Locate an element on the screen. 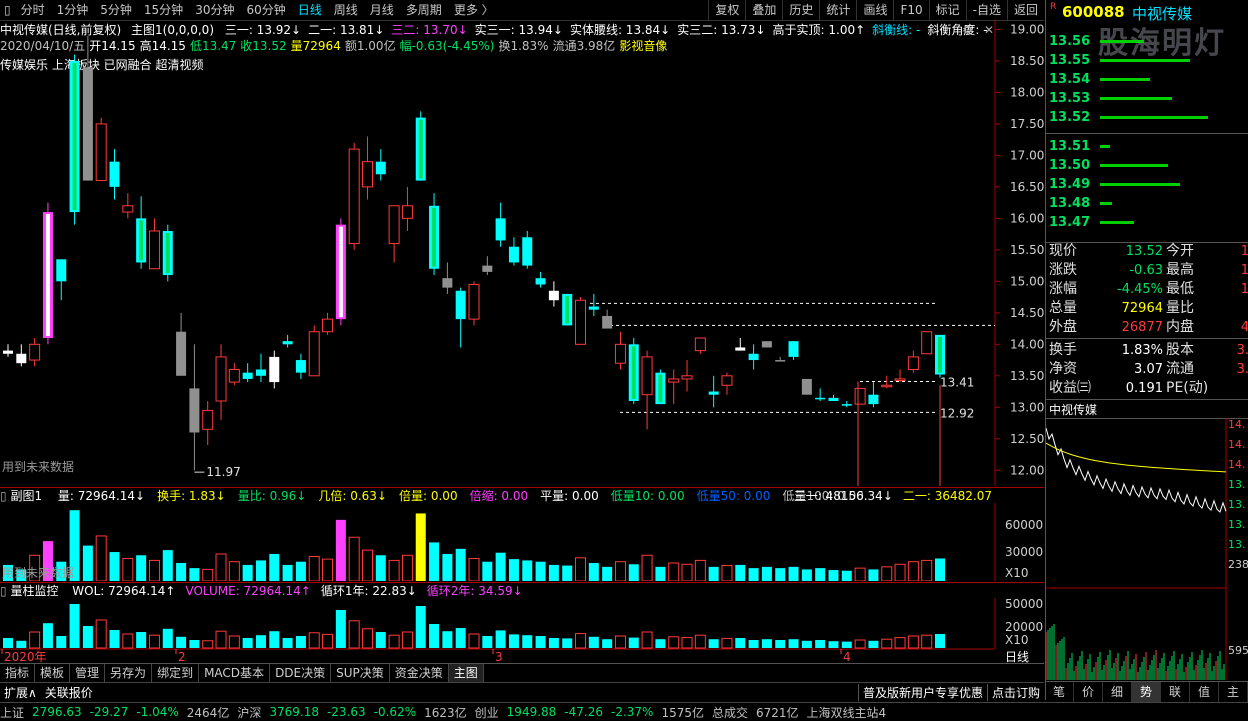  indicator-button: 管理 is located at coordinates (88, 673).